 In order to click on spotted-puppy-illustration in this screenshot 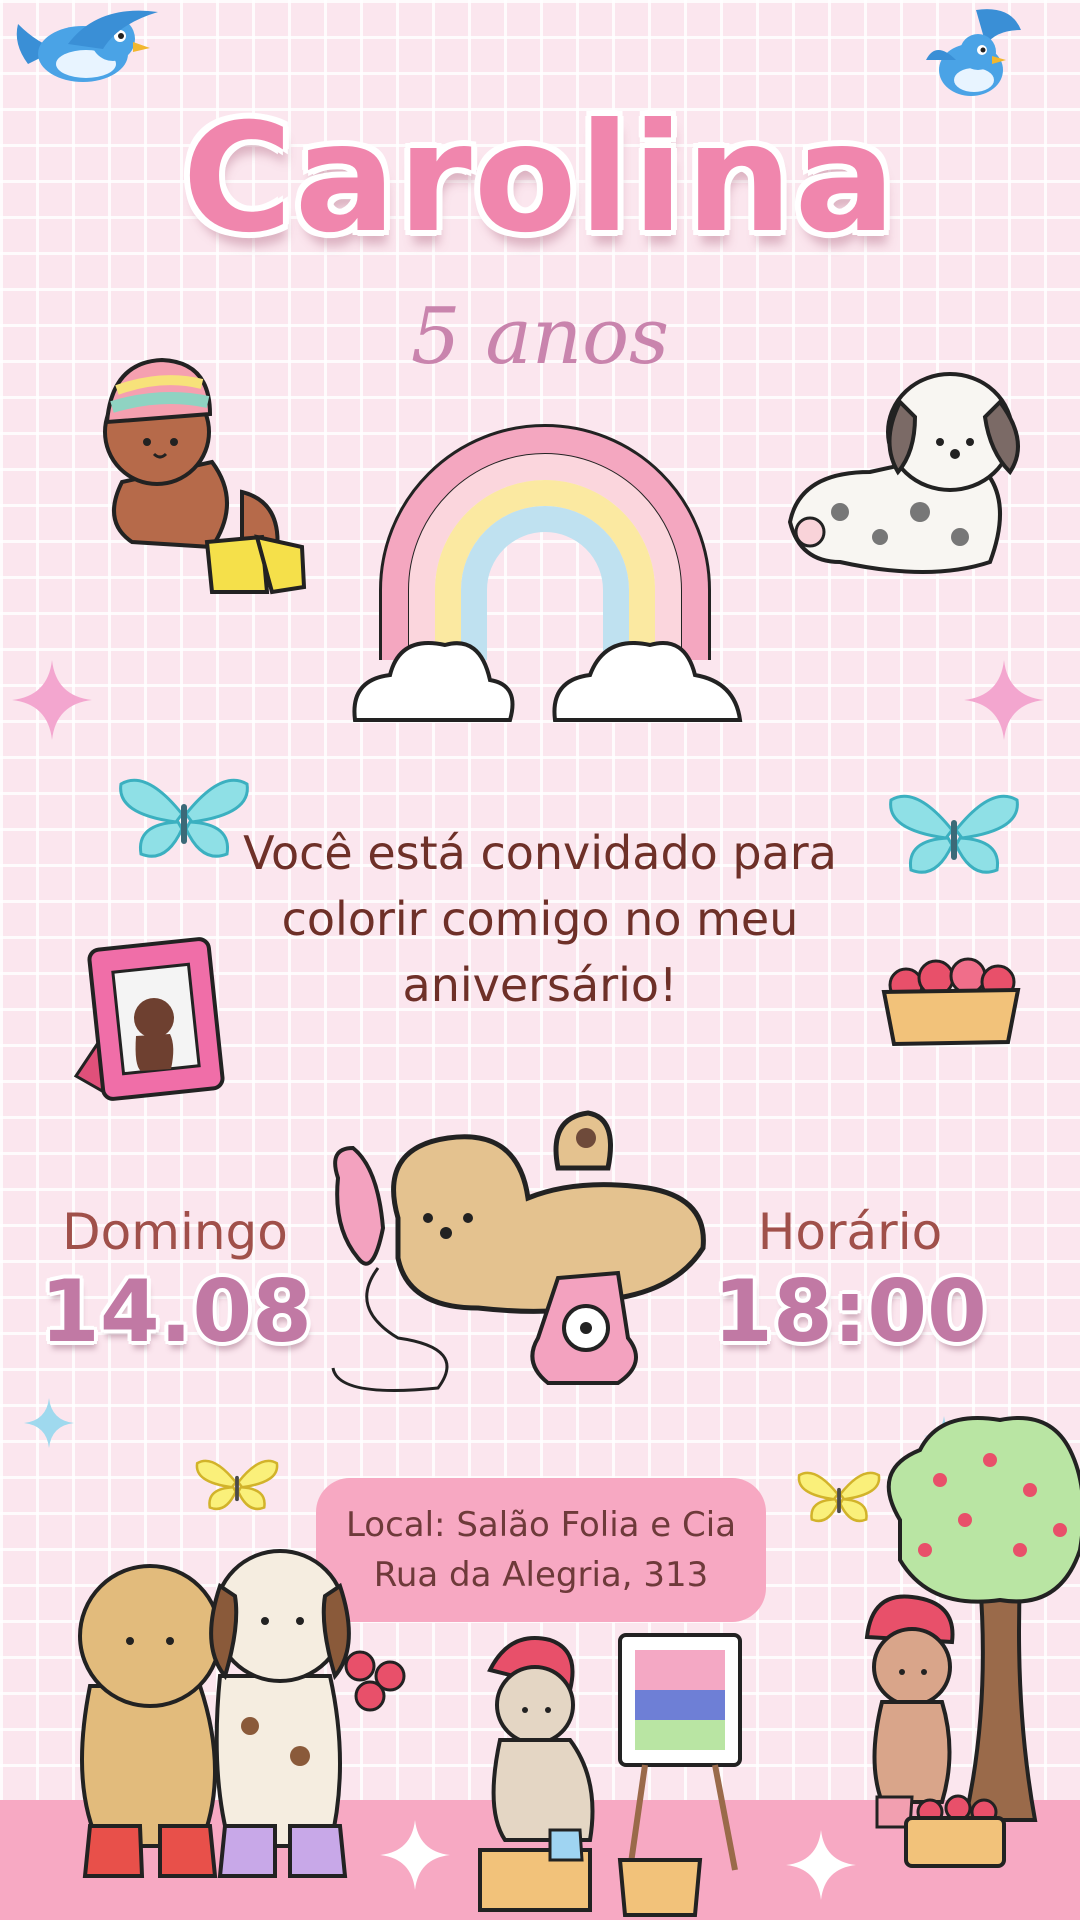, I will do `click(903, 473)`.